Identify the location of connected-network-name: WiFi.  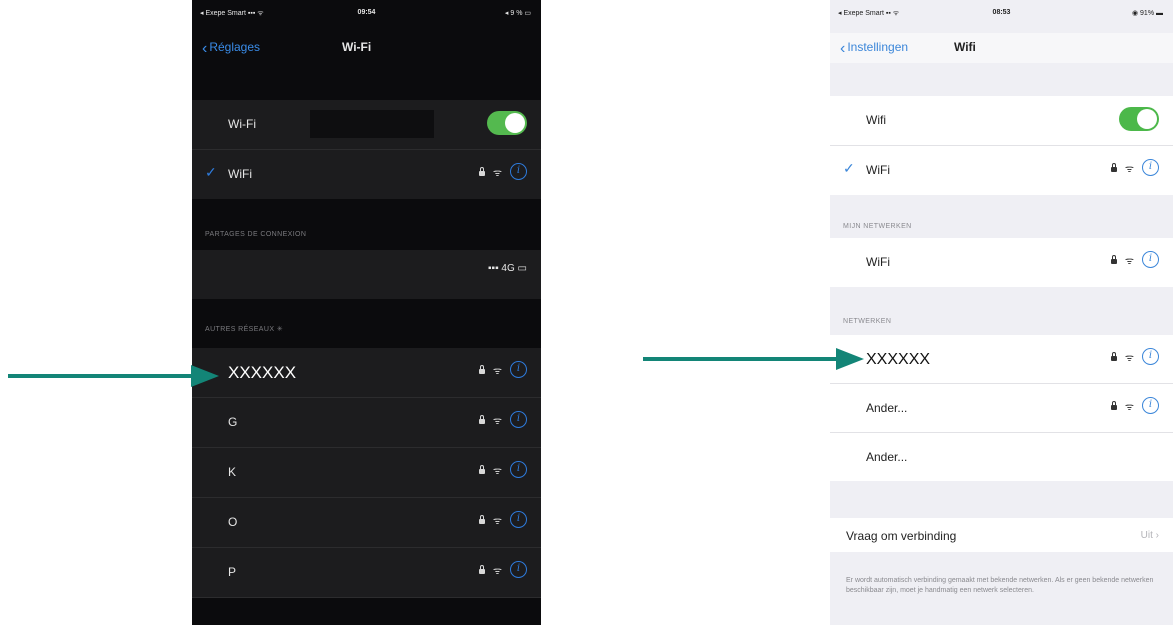
(878, 170).